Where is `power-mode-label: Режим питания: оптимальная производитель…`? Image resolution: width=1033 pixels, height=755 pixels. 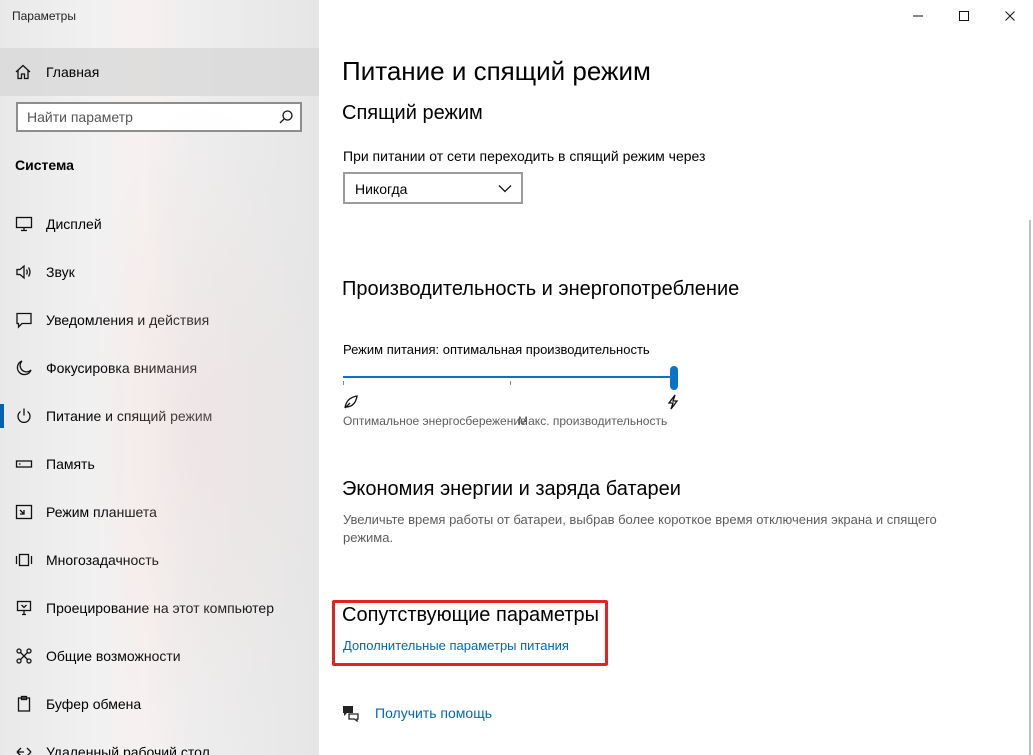 power-mode-label: Режим питания: оптимальная производитель… is located at coordinates (496, 349).